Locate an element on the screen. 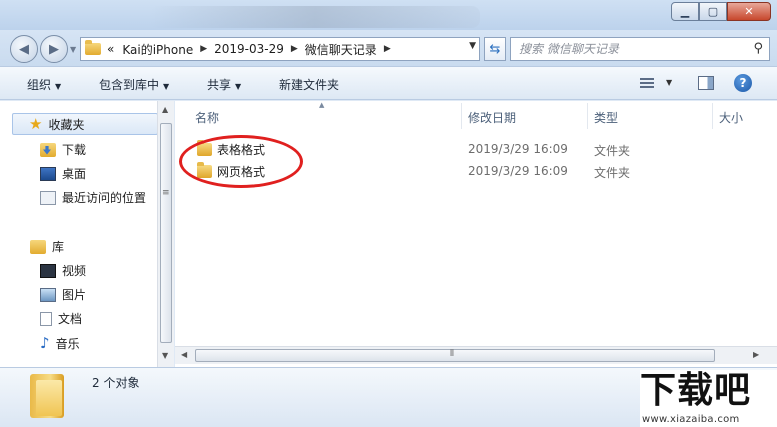  address-bar: « Kai的iPhone ▶ 2019-03-29 ▶ 微信聊天记录 ▶ ▼ is located at coordinates (280, 49).